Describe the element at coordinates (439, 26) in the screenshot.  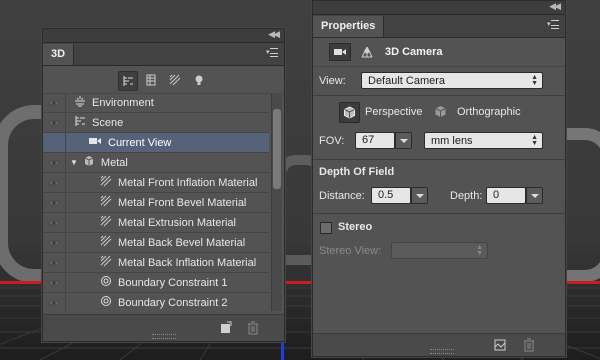
I see `panel-tab-bar: Properties ▾` at that location.